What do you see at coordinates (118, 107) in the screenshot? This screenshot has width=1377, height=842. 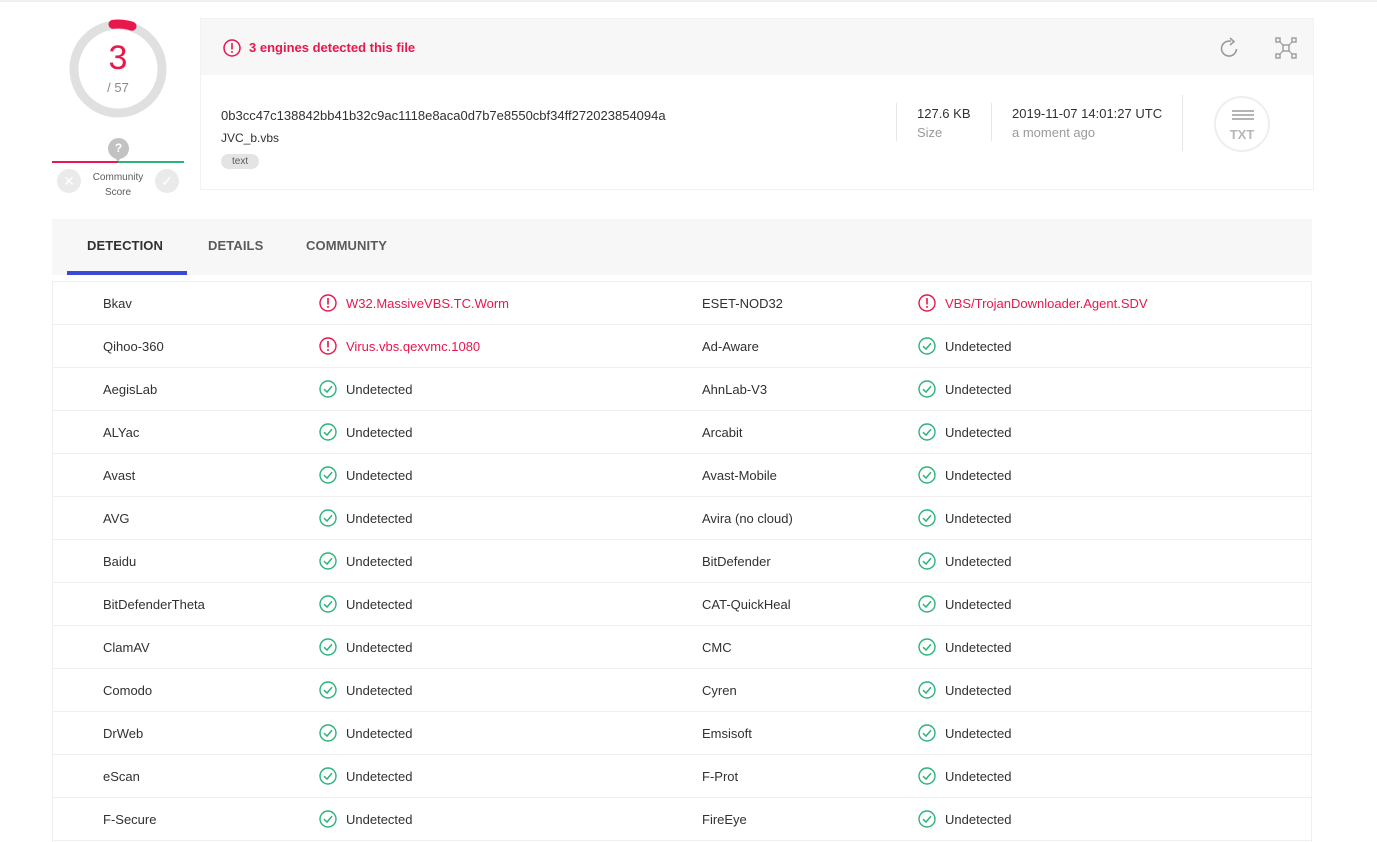 I see `detection-score-widget: 3 / 57 ? ✕ Community Score ✓` at bounding box center [118, 107].